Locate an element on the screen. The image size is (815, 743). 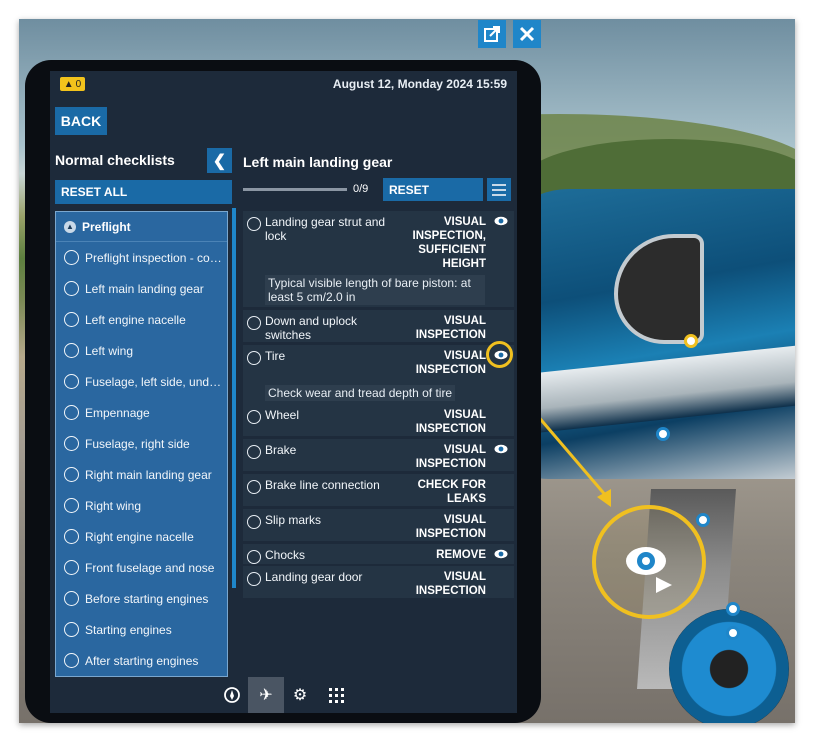
checklist-row: Chocks REMOVE is located at coordinates (378, 554).